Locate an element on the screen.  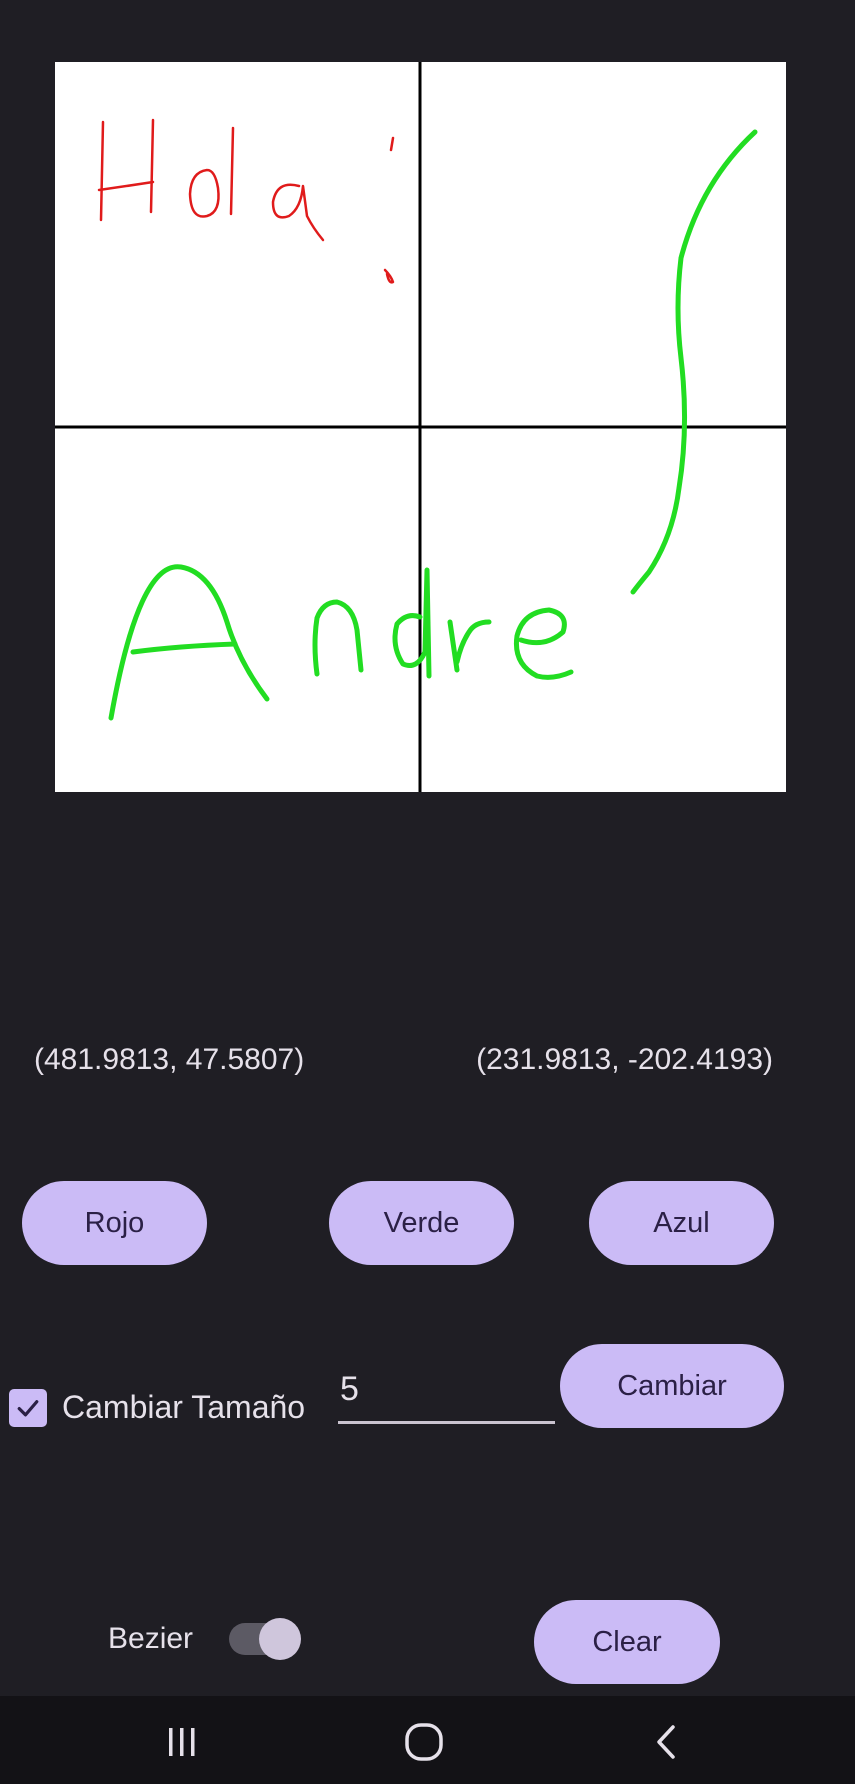
change-size-checkbox is located at coordinates (28, 1408).